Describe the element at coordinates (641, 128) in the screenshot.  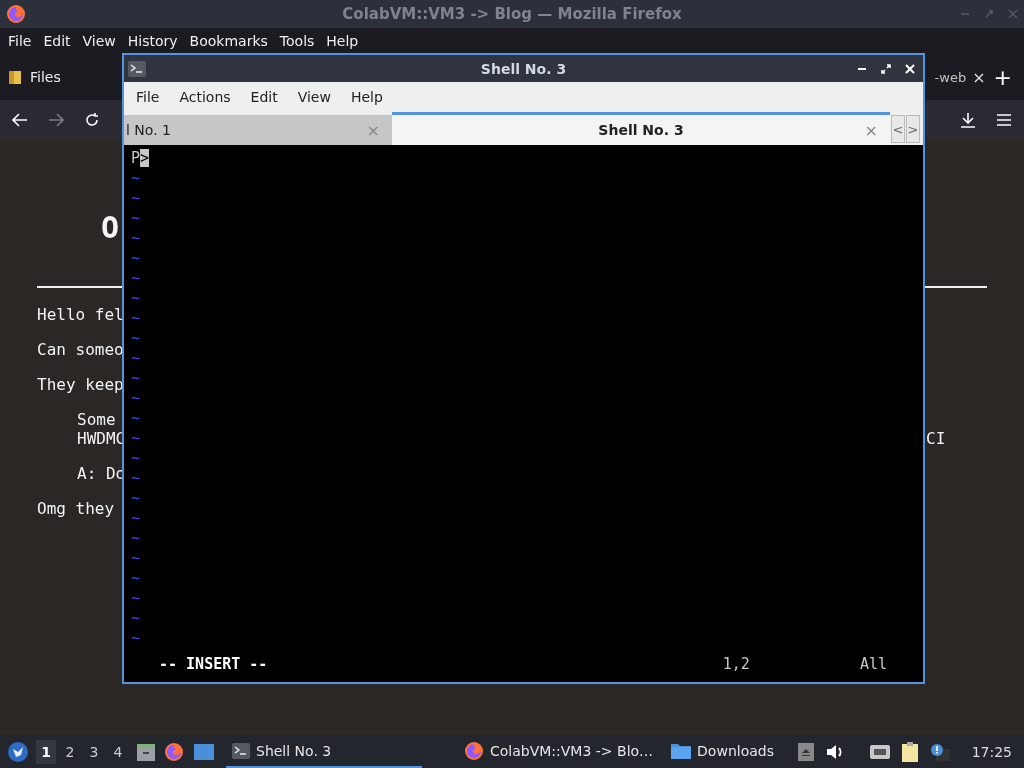
I see `terminal-tab: Shell No. 3 ×` at that location.